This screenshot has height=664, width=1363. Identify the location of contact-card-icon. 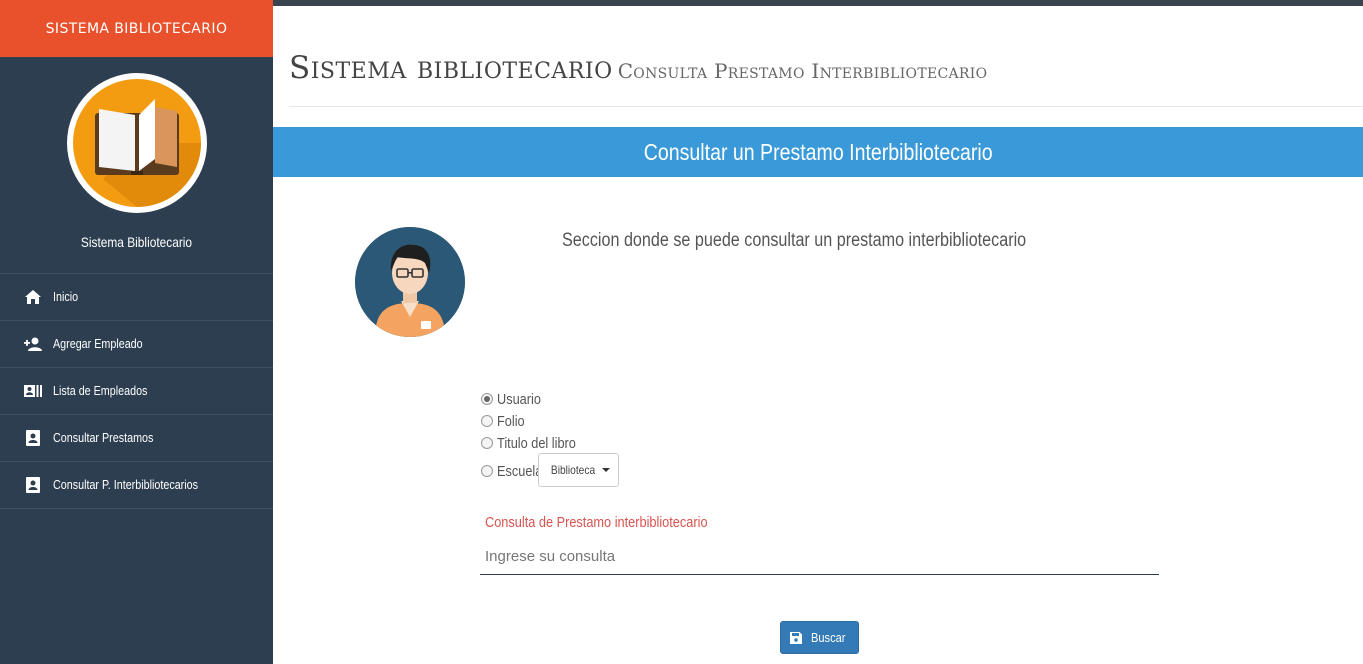
(33, 391).